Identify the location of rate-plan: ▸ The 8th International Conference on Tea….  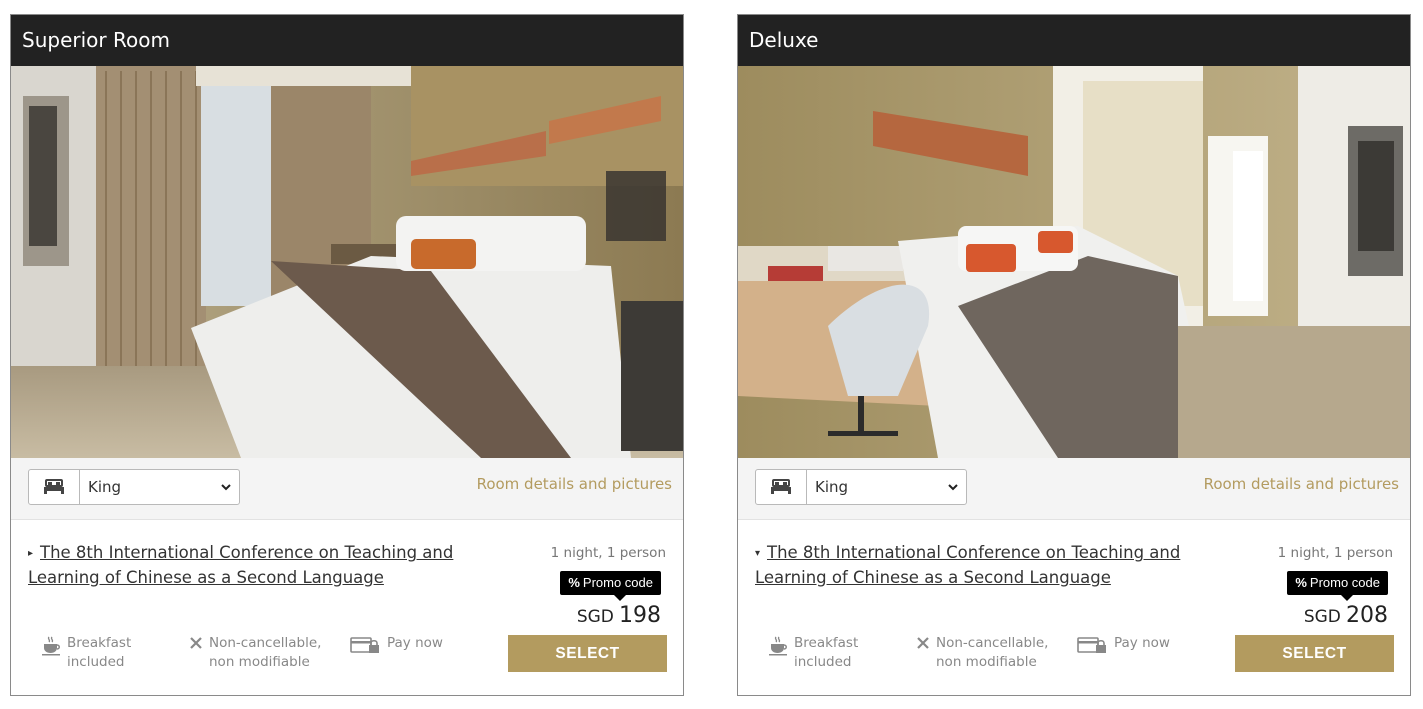
(347, 608).